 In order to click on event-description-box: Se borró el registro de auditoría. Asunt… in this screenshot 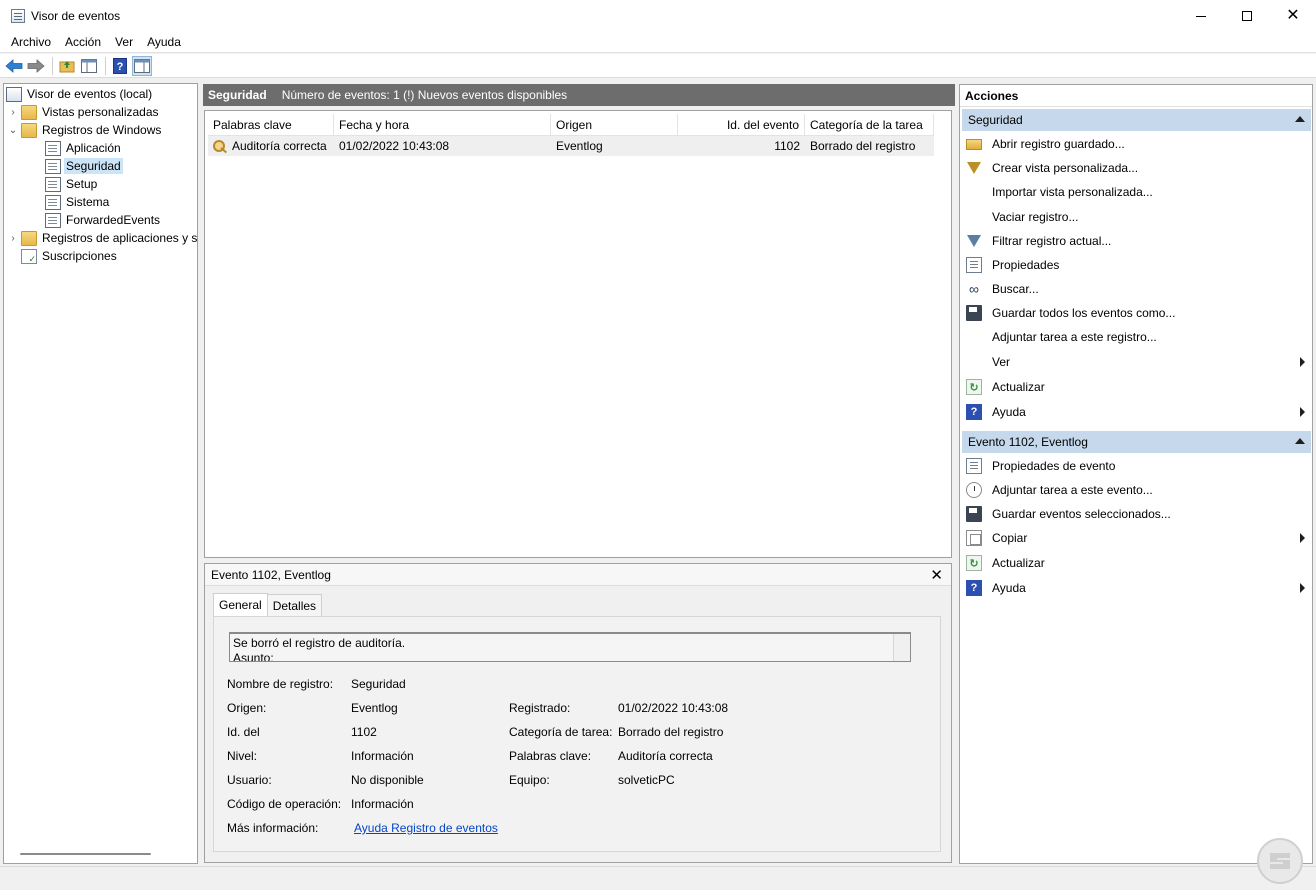, I will do `click(570, 647)`.